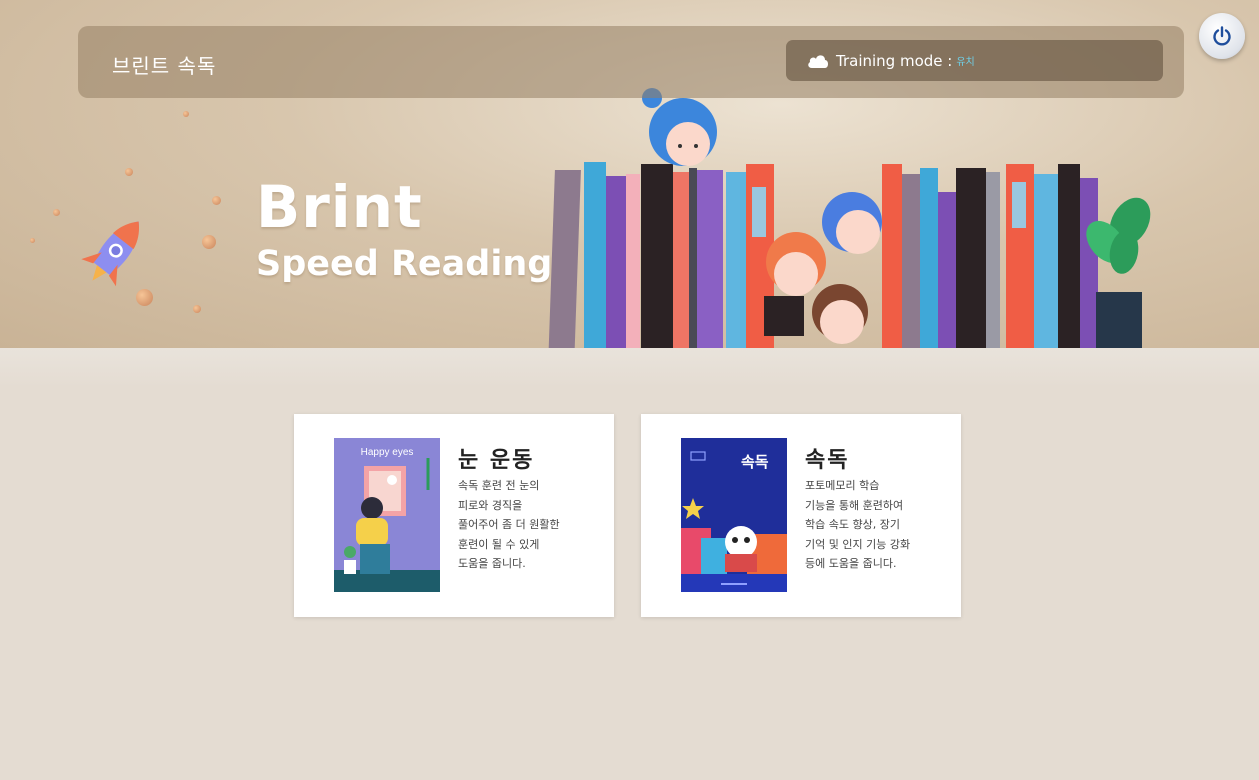 The image size is (1259, 780). I want to click on description-line: 포토메모리 학습, so click(842, 485).